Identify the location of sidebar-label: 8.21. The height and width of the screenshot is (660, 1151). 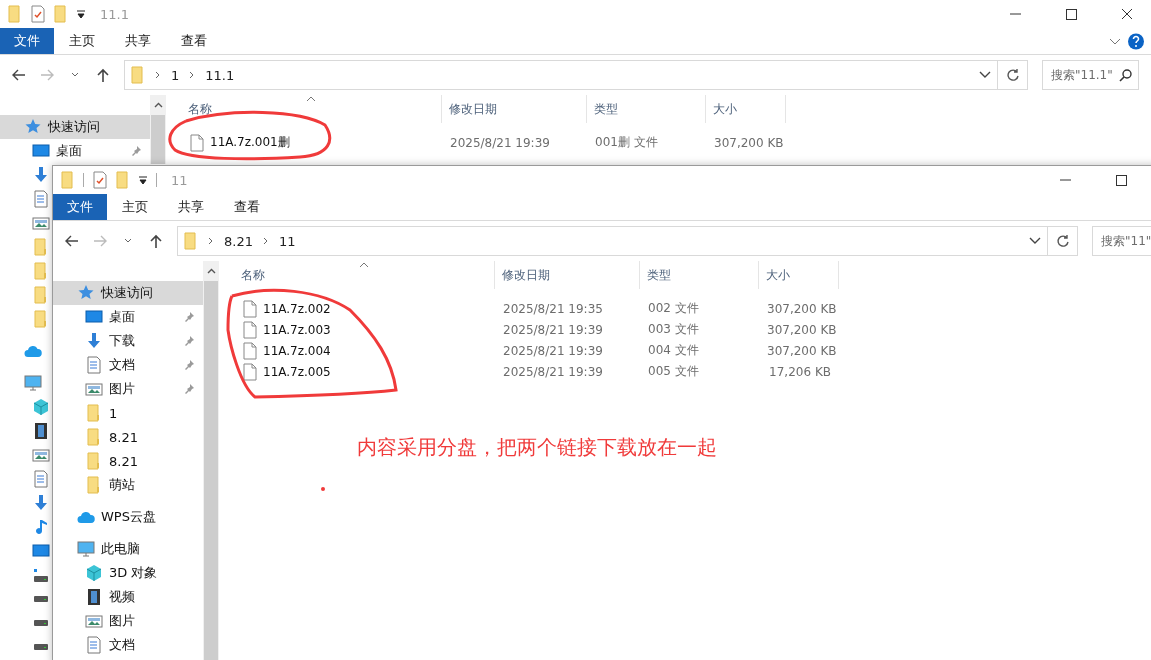
(124, 461).